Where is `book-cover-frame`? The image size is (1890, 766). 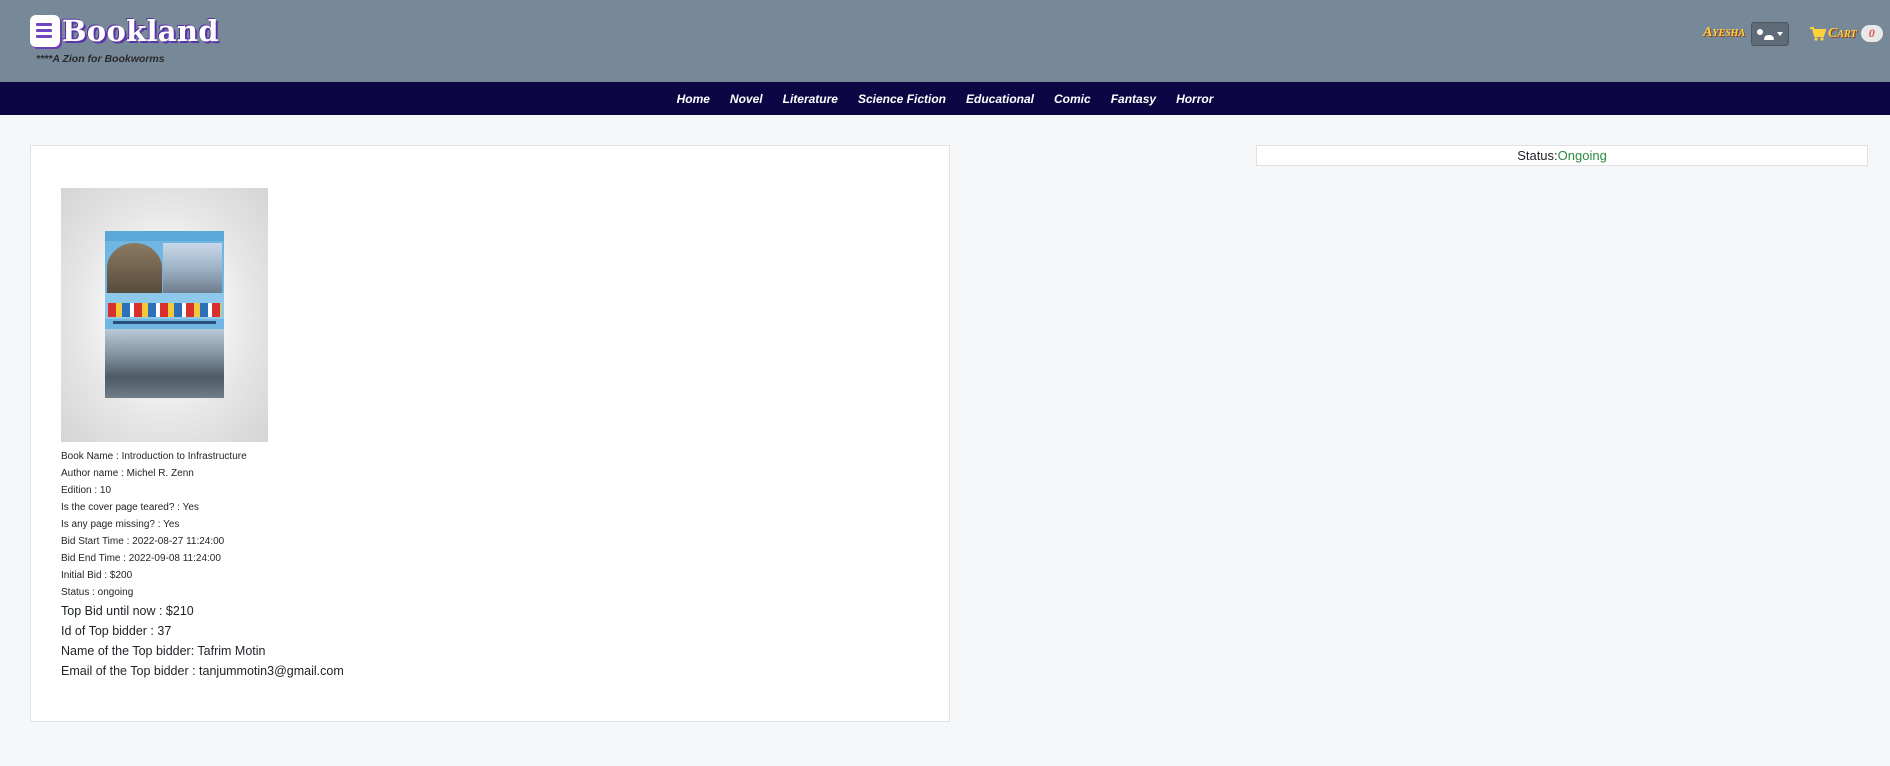
book-cover-frame is located at coordinates (164, 315).